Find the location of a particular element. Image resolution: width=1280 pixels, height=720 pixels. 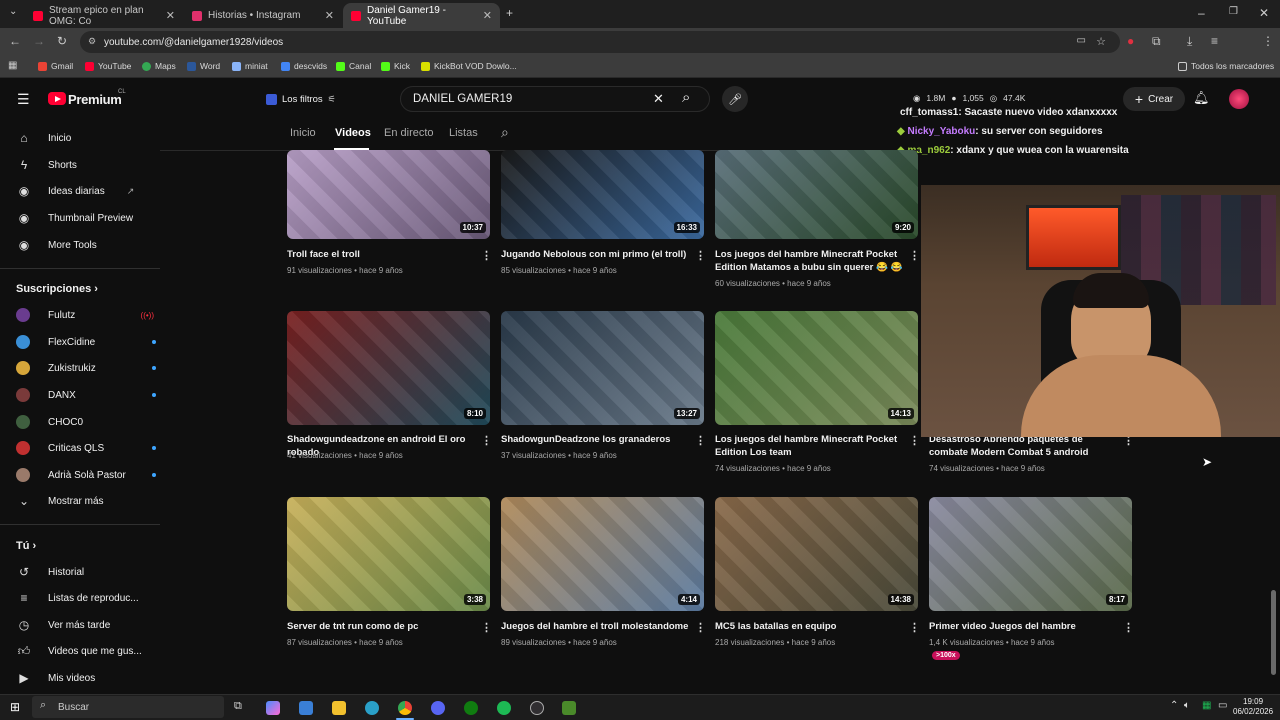

sub-item: Adrià Solà Pastor is located at coordinates (86, 475).